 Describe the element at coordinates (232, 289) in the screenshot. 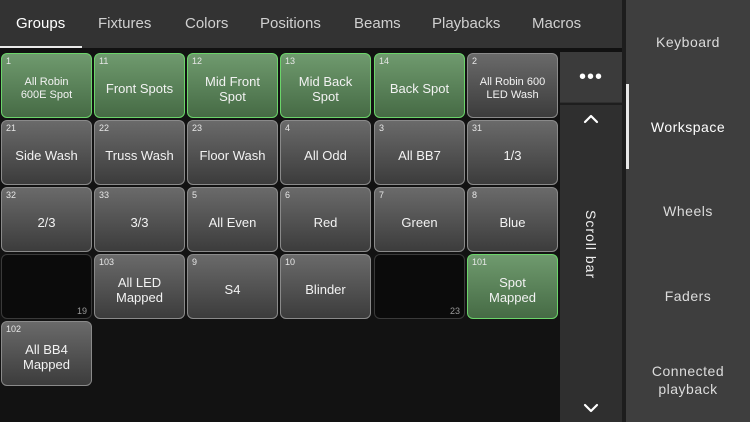

I see `group-label: S4` at that location.